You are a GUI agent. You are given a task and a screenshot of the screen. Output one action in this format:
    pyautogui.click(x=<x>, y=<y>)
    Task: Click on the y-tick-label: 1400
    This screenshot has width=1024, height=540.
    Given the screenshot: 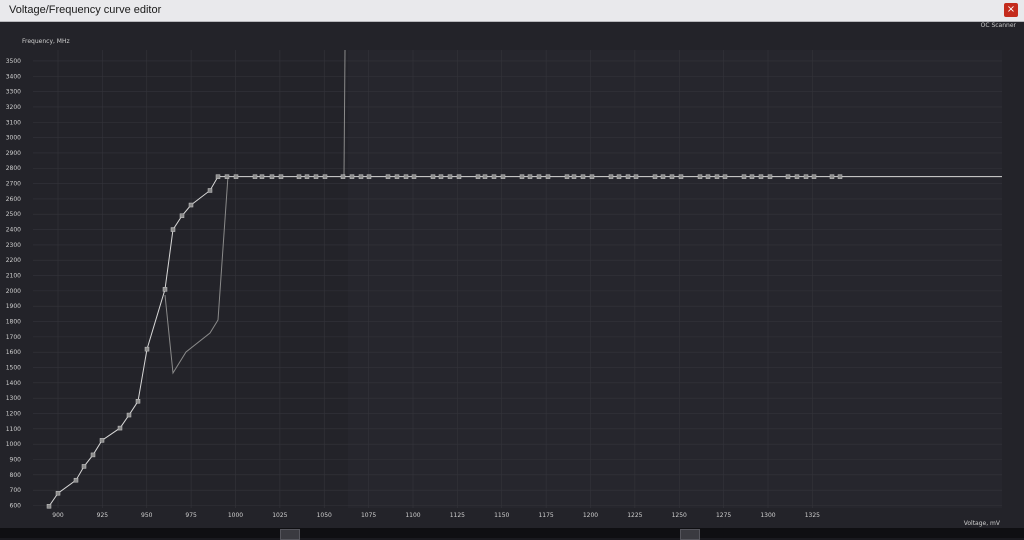 What is the action you would take?
    pyautogui.click(x=13, y=383)
    